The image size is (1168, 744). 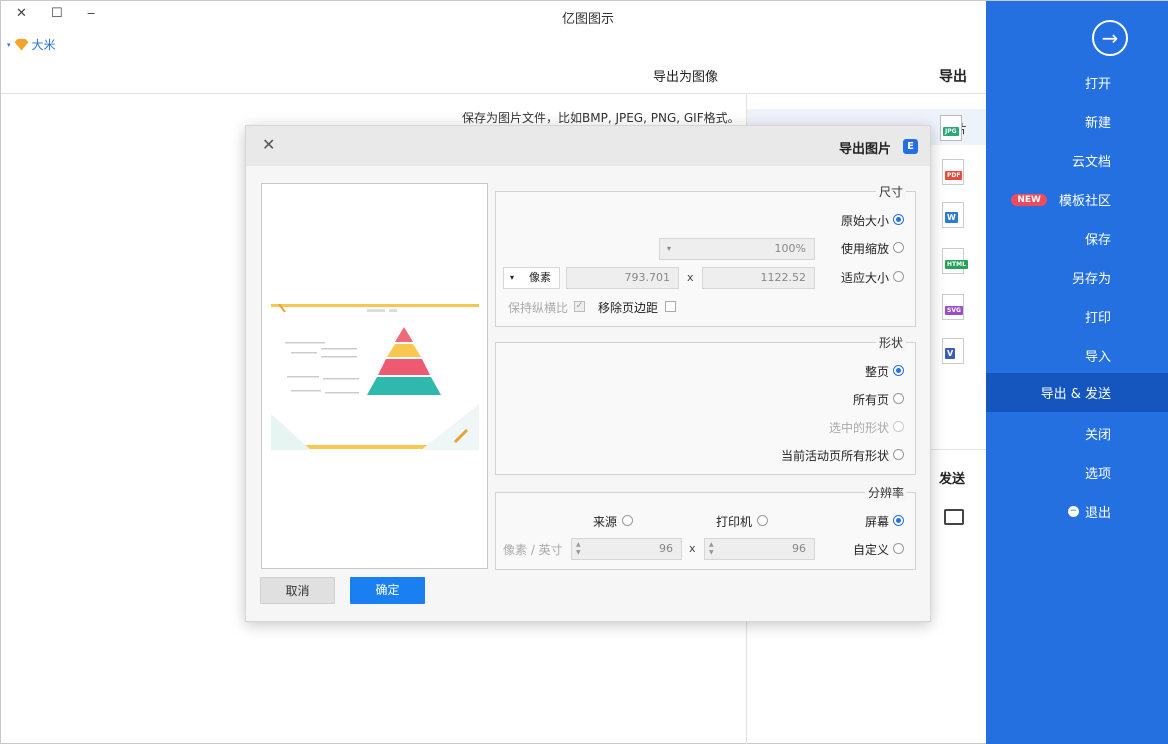 What do you see at coordinates (1097, 513) in the screenshot?
I see `sidebar-item-label: 退出` at bounding box center [1097, 513].